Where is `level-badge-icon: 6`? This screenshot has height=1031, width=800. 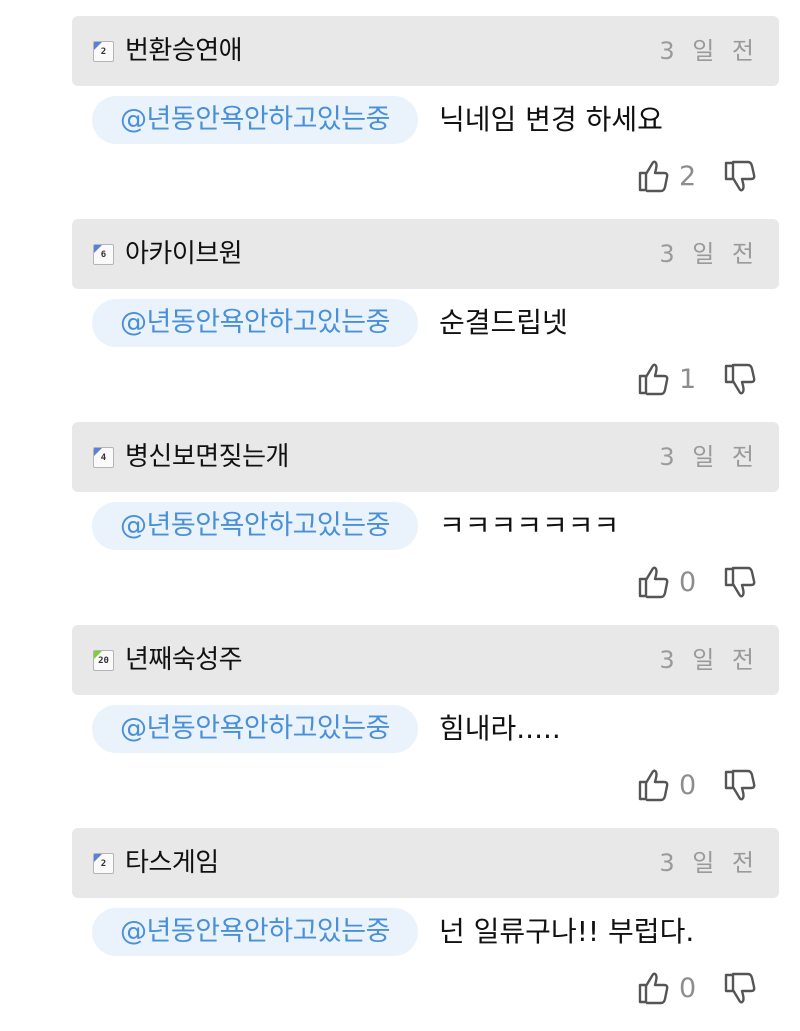 level-badge-icon: 6 is located at coordinates (103, 254).